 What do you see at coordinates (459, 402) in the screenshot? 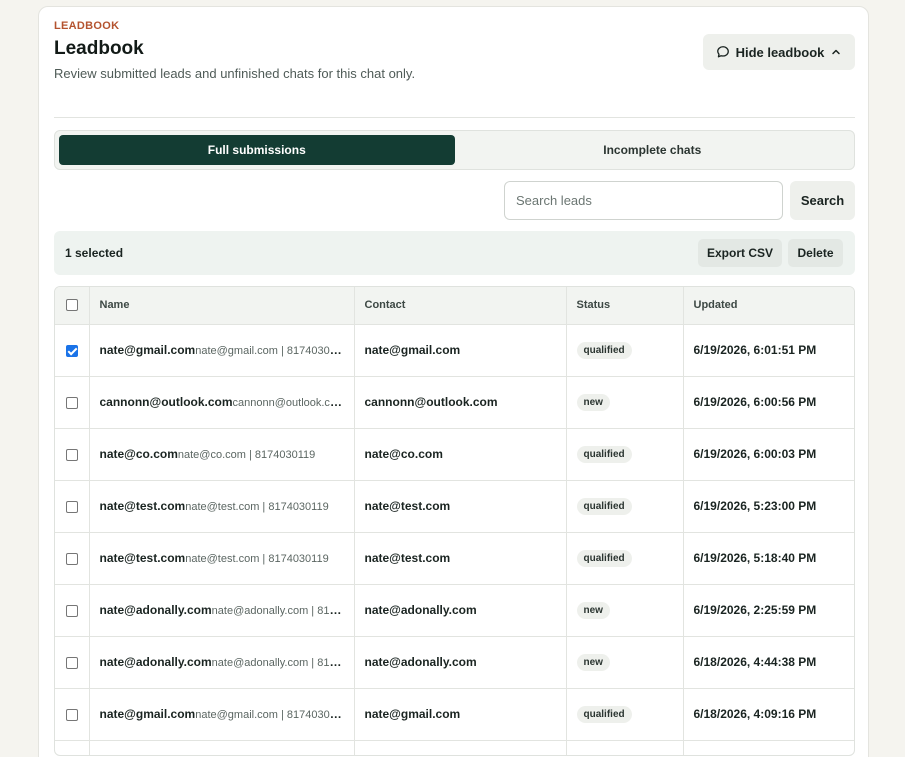
I see `lead-contact: cannonn@outlook.com` at bounding box center [459, 402].